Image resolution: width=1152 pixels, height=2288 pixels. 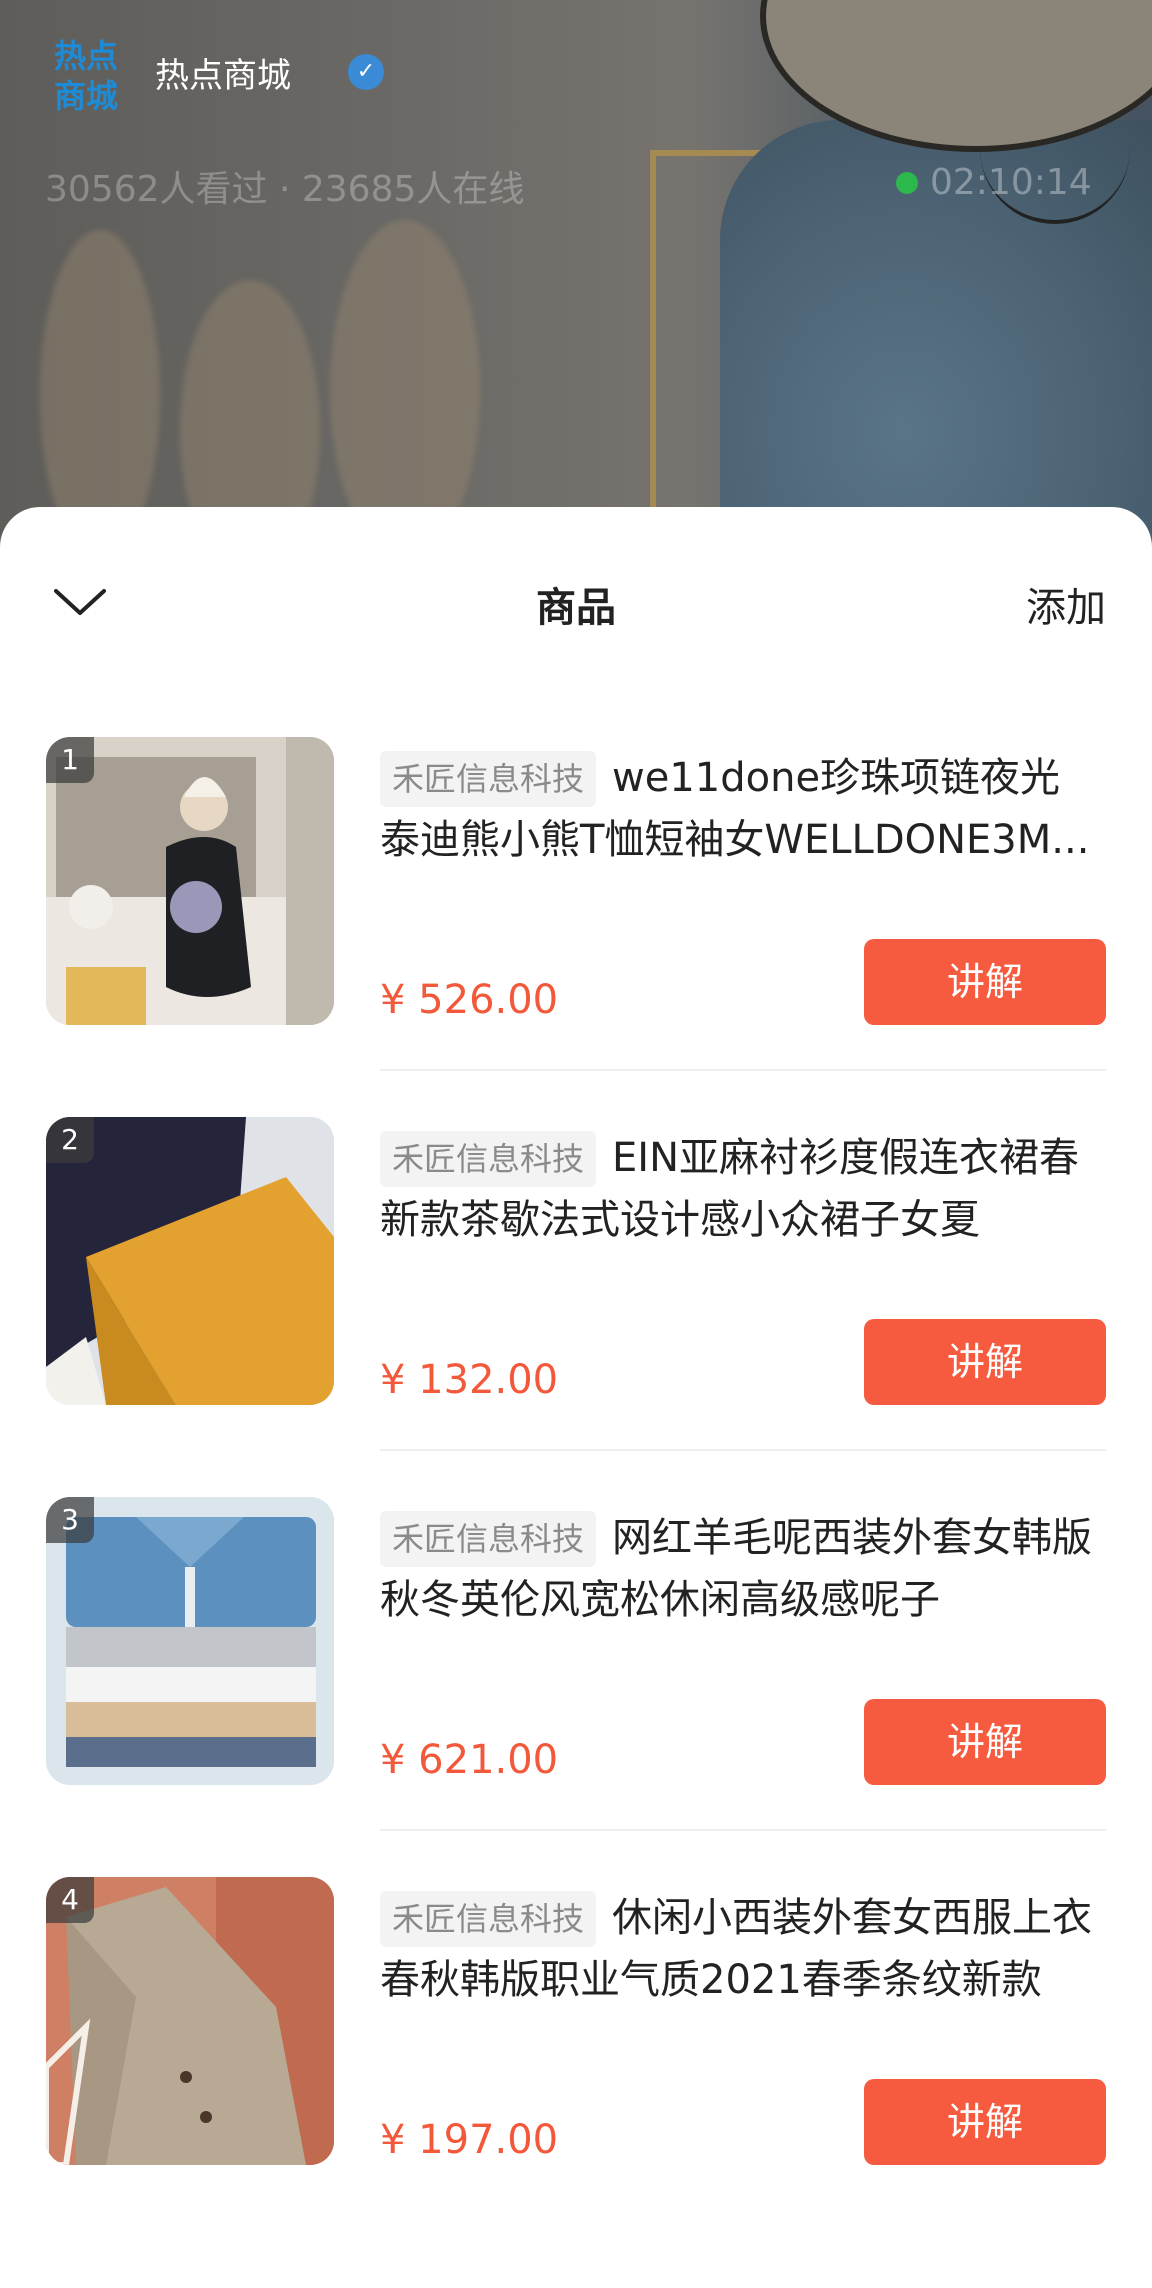 I want to click on shop-logo: 热点 商城, so click(x=86, y=77).